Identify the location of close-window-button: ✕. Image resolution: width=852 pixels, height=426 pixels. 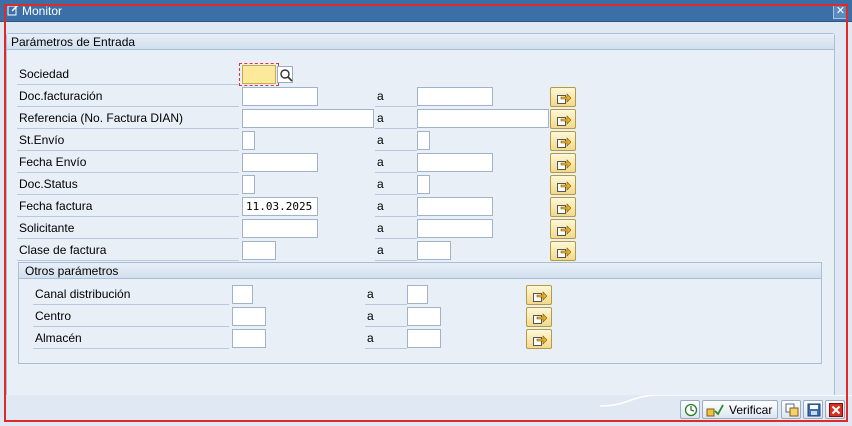
(840, 11).